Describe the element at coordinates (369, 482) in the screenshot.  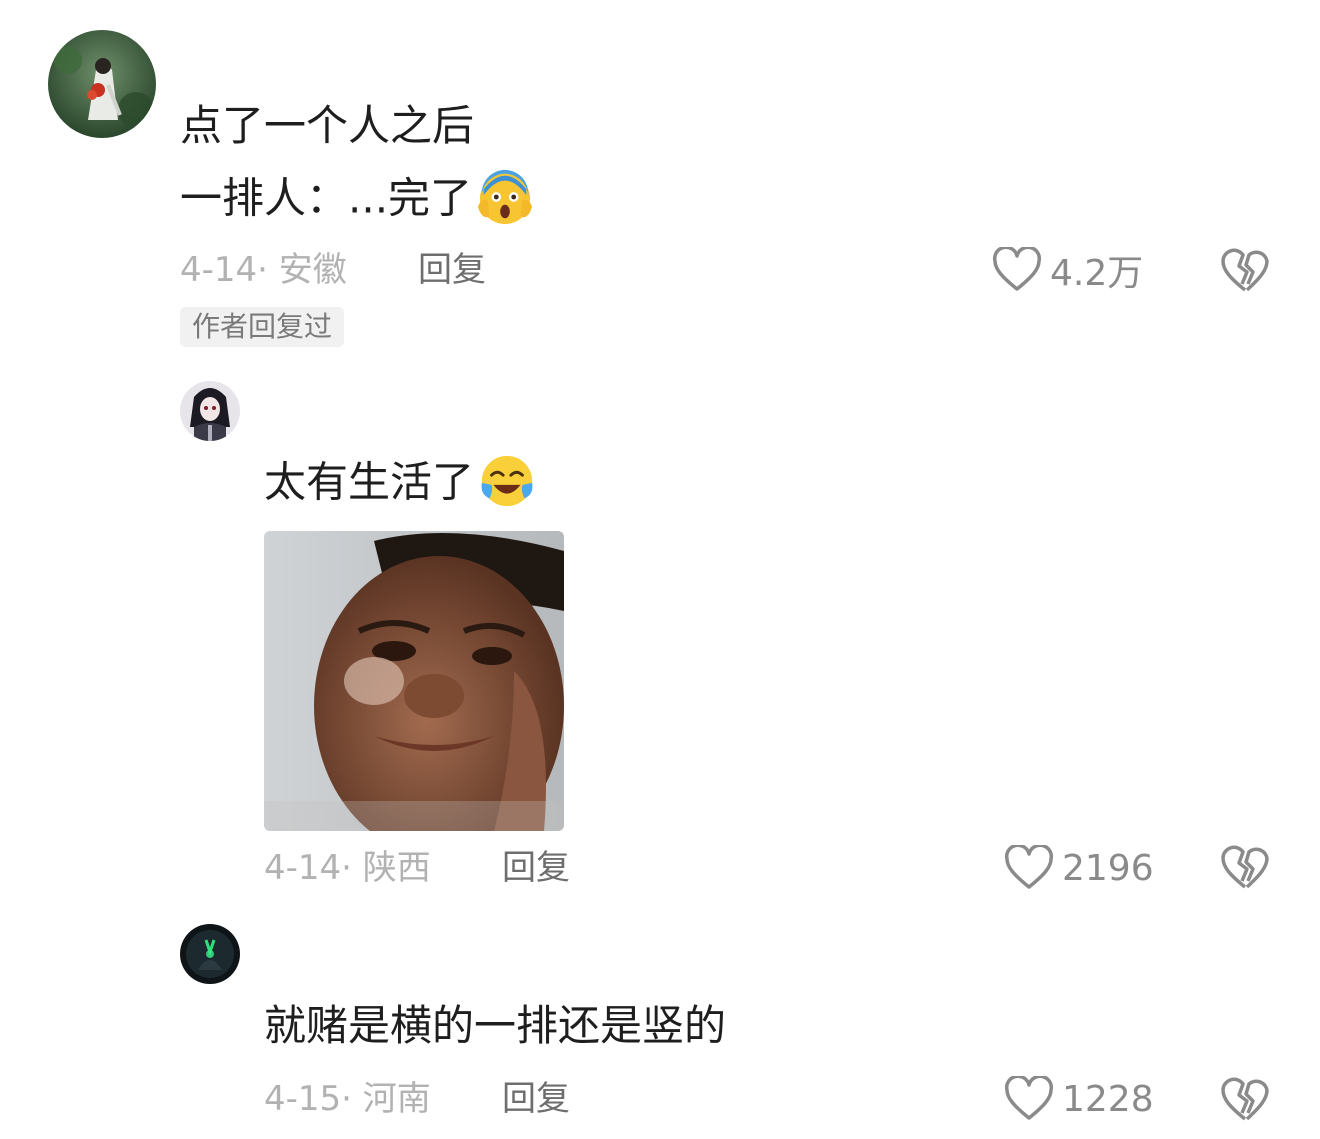
I see `comment-text-line: 太有生活了` at that location.